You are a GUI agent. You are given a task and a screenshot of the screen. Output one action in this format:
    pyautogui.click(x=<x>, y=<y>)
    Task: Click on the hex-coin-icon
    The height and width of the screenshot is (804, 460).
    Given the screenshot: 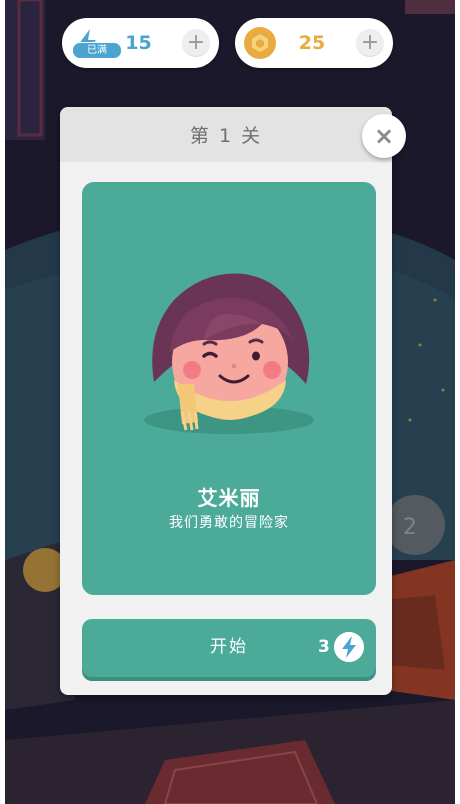 What is the action you would take?
    pyautogui.click(x=260, y=43)
    